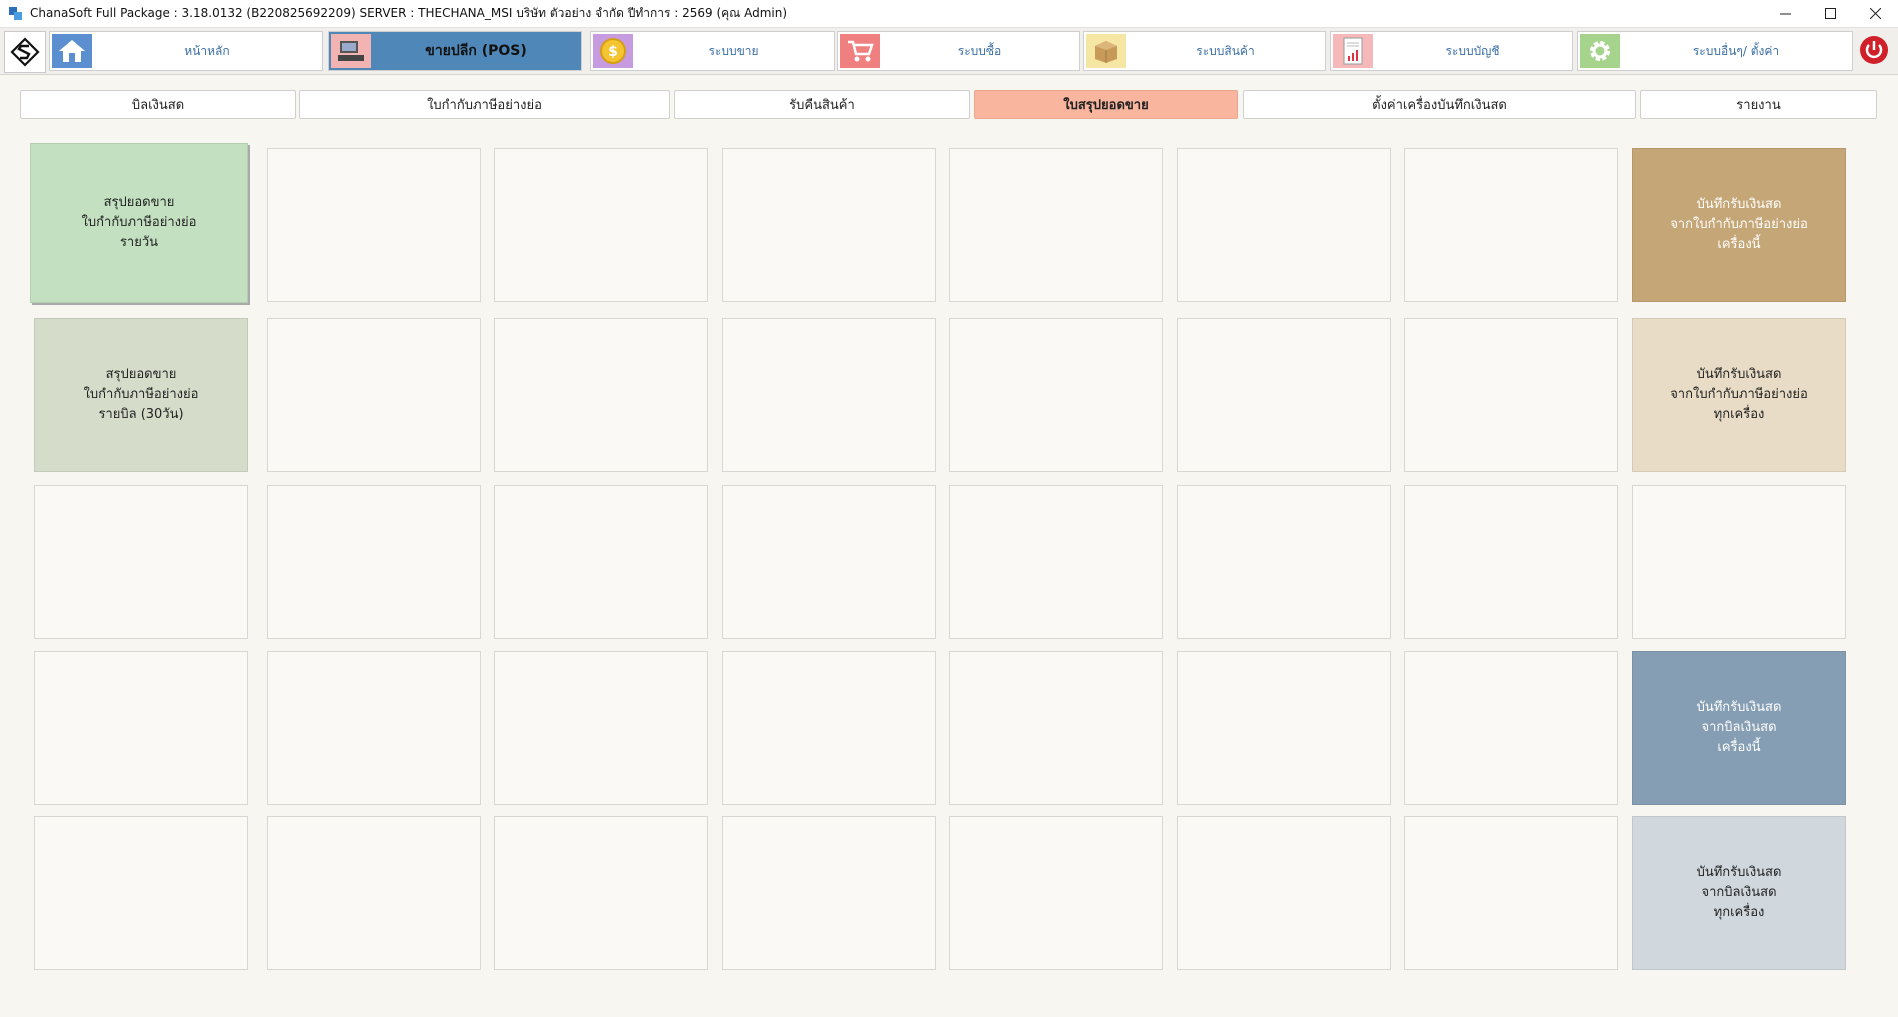  I want to click on module-label: ระบบขาย, so click(733, 50).